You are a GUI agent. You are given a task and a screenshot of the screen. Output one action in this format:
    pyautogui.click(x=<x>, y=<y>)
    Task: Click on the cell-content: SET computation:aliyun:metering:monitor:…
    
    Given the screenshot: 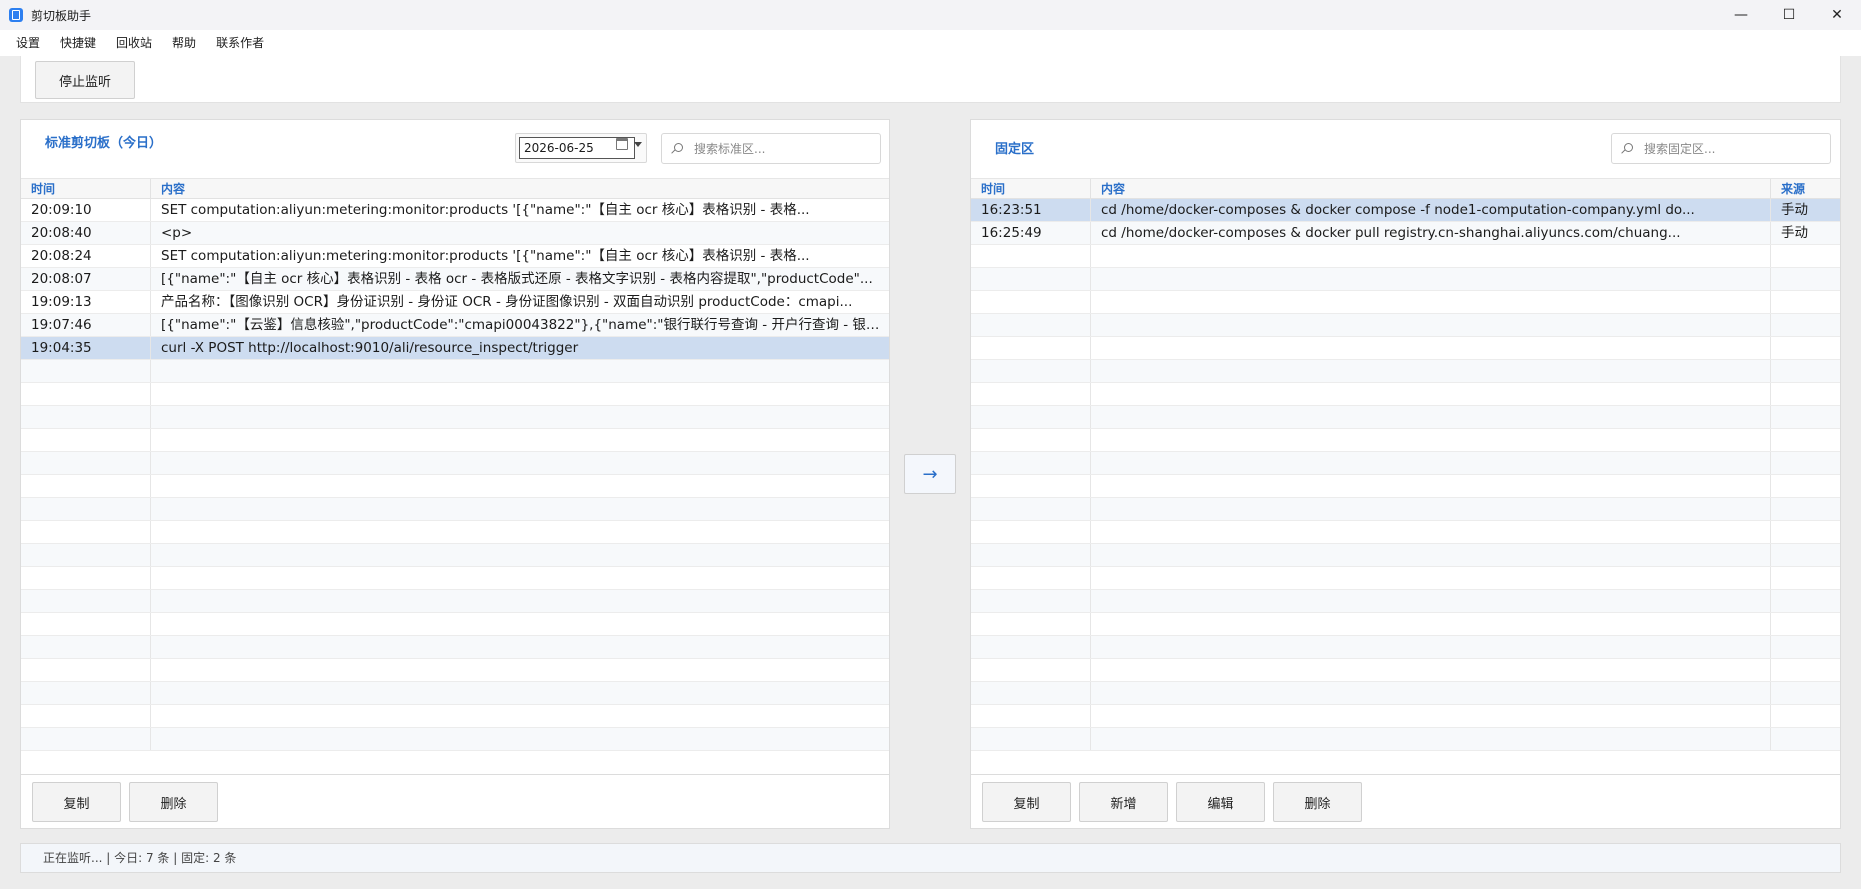 What is the action you would take?
    pyautogui.click(x=485, y=210)
    